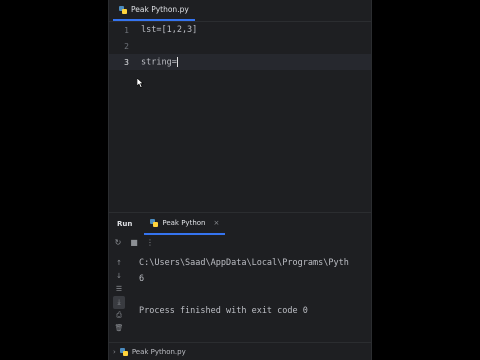 This screenshot has height=360, width=480. What do you see at coordinates (119, 328) in the screenshot?
I see `trash-icon: 🗑` at bounding box center [119, 328].